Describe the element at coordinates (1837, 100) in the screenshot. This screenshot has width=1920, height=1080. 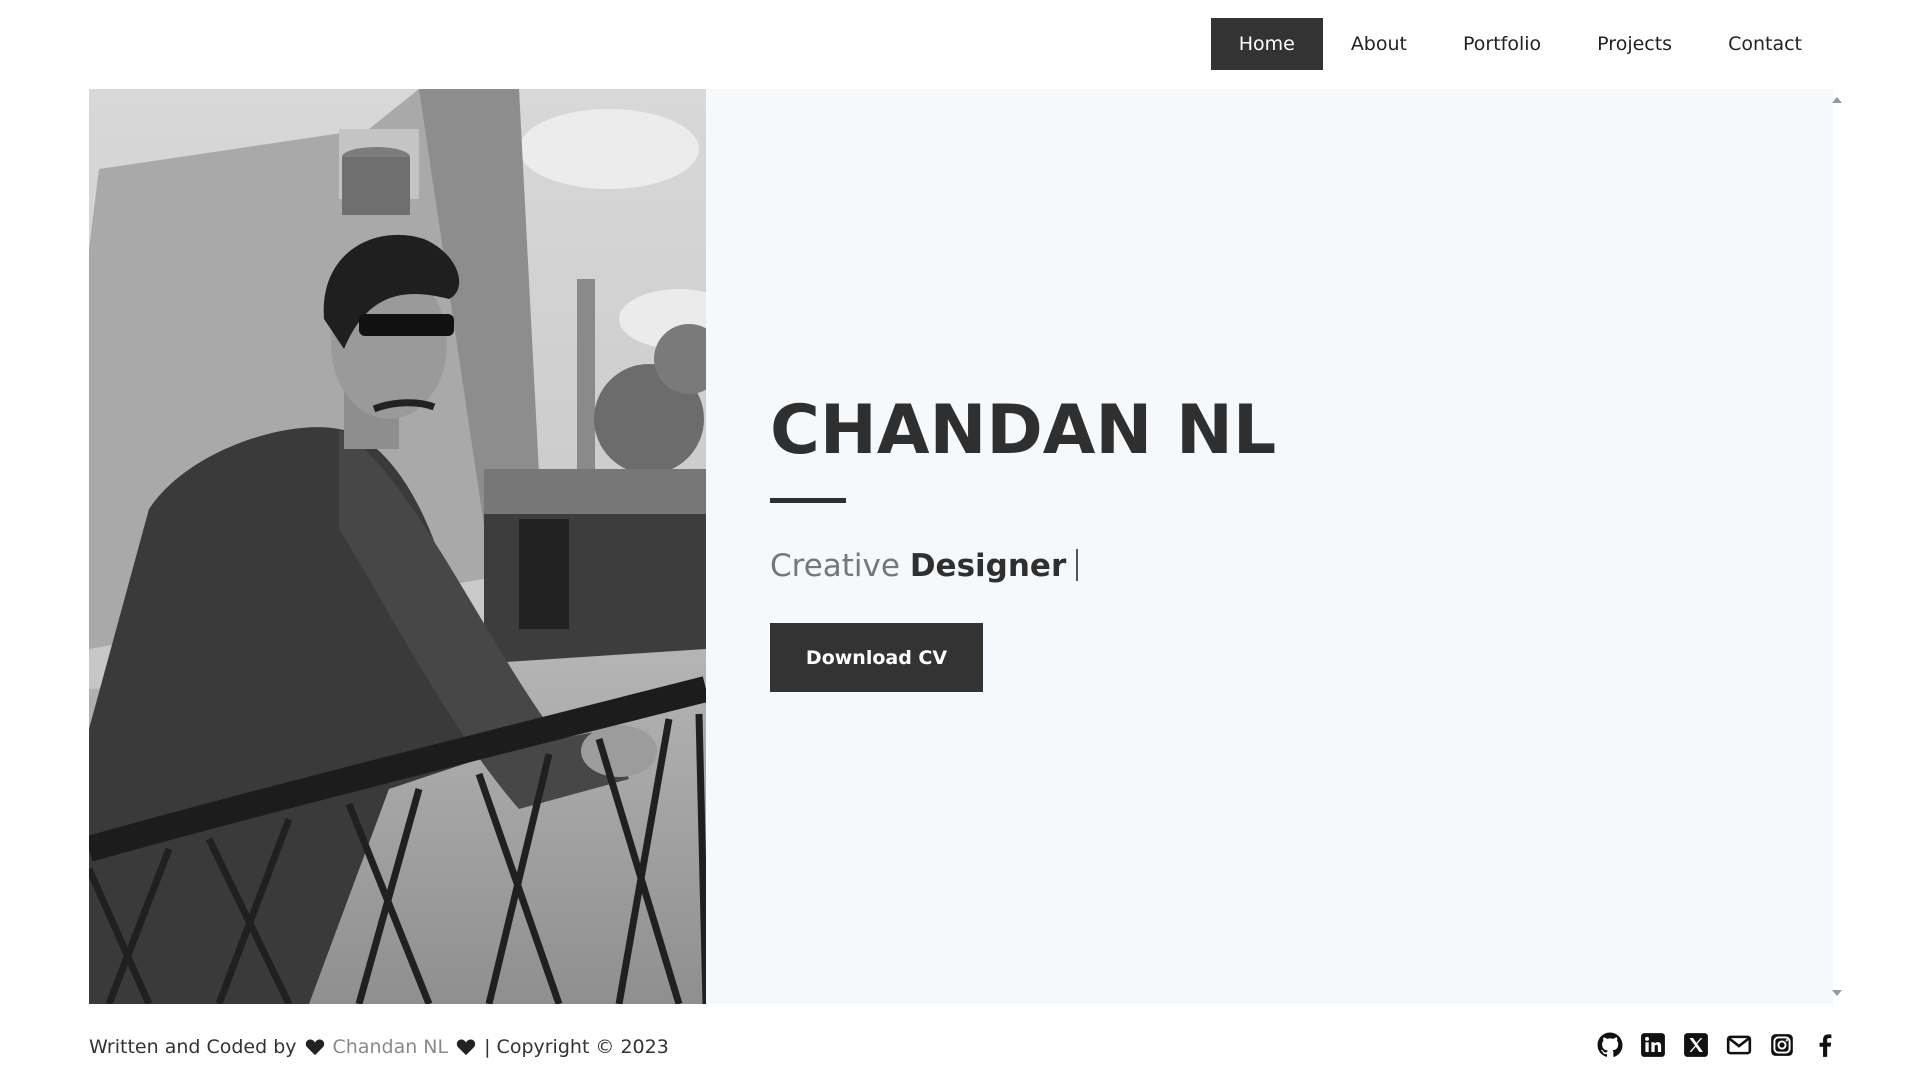
I see `scroll-up-arrow-icon` at that location.